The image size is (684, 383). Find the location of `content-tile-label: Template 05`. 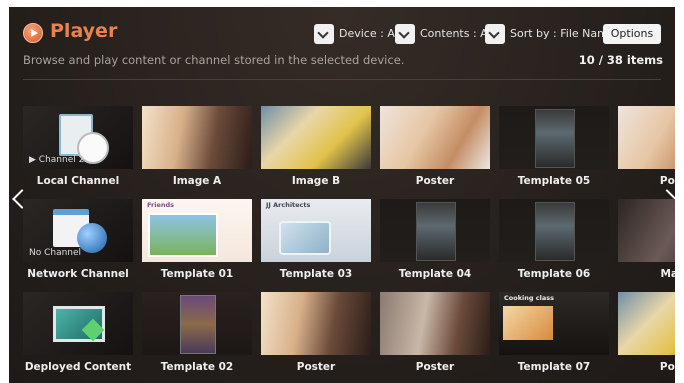

content-tile-label: Template 05 is located at coordinates (554, 181).